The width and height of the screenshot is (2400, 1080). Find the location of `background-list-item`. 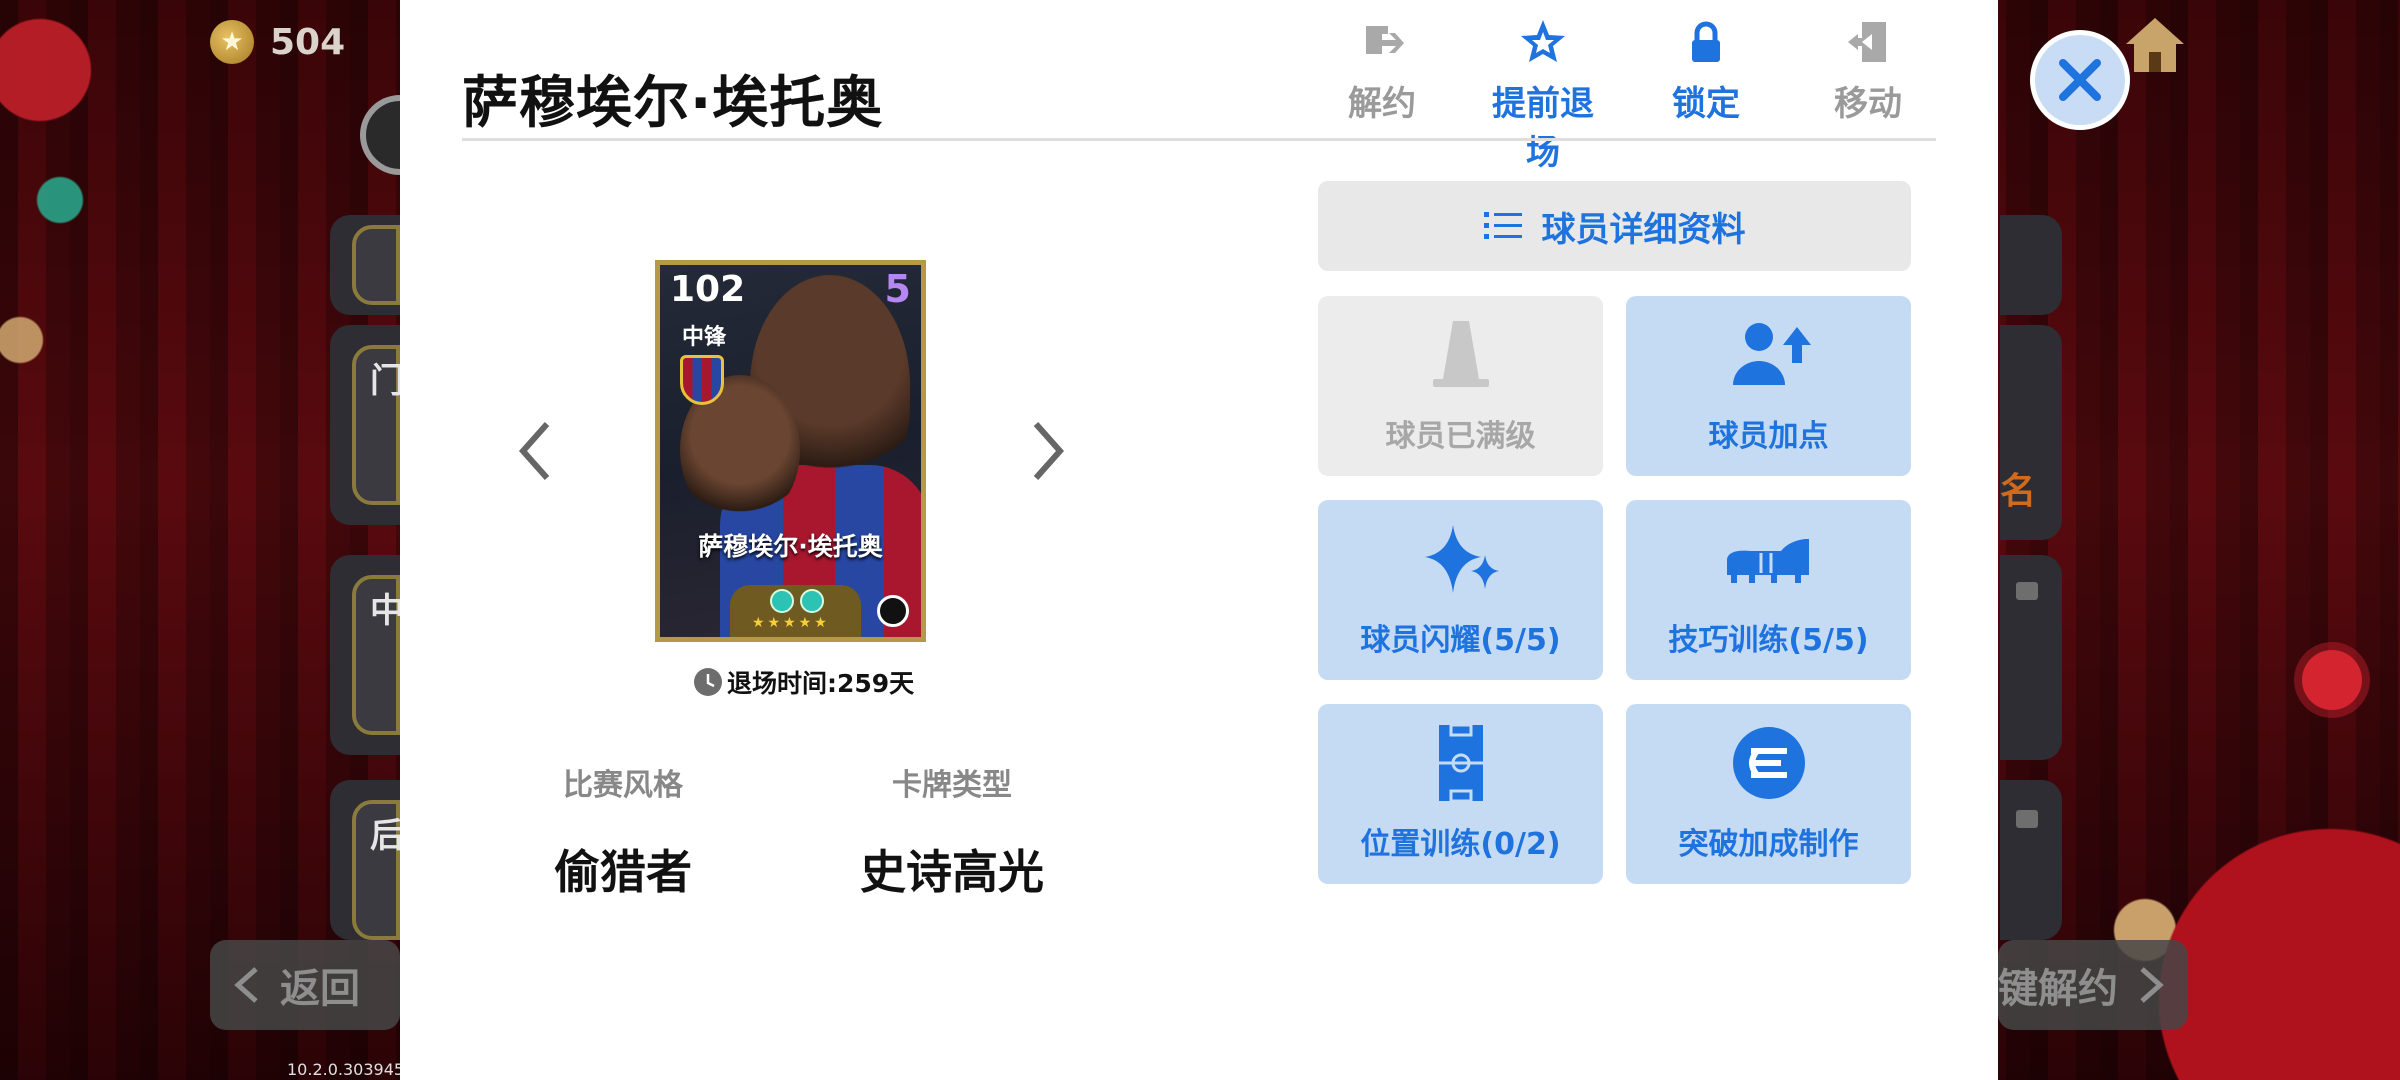

background-list-item is located at coordinates (365, 265).